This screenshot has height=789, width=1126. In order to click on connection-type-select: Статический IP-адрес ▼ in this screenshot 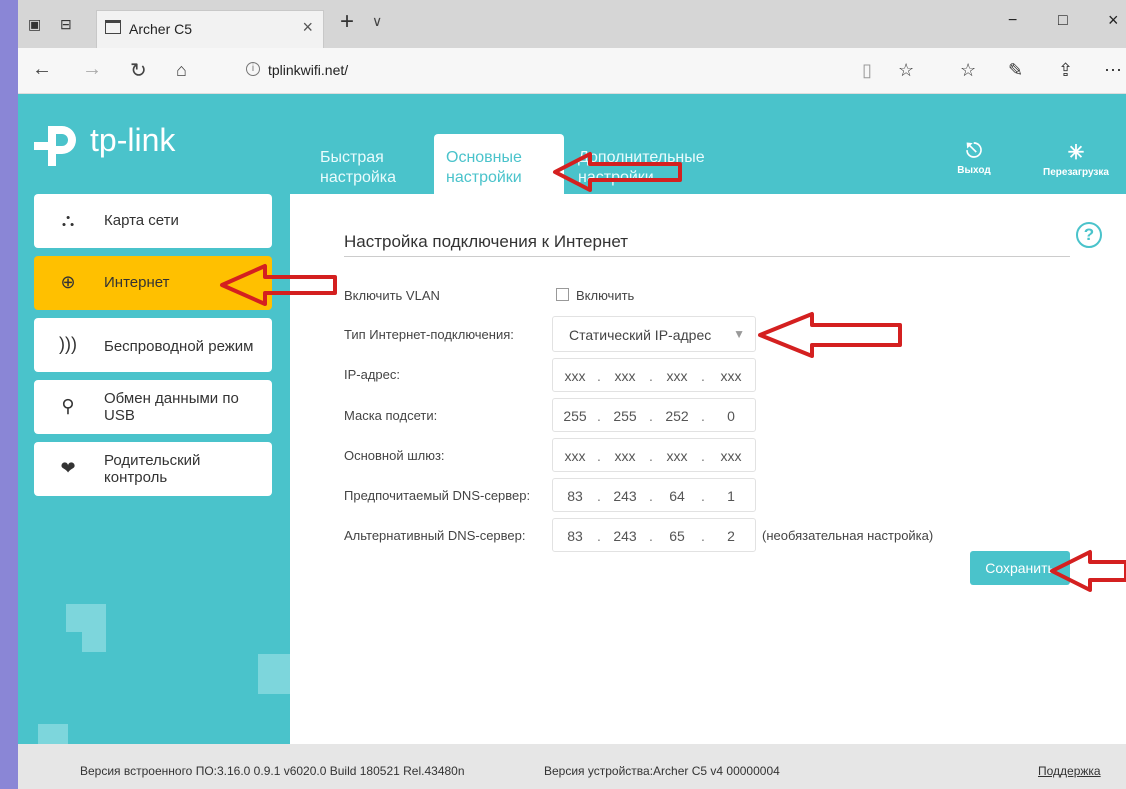, I will do `click(654, 334)`.